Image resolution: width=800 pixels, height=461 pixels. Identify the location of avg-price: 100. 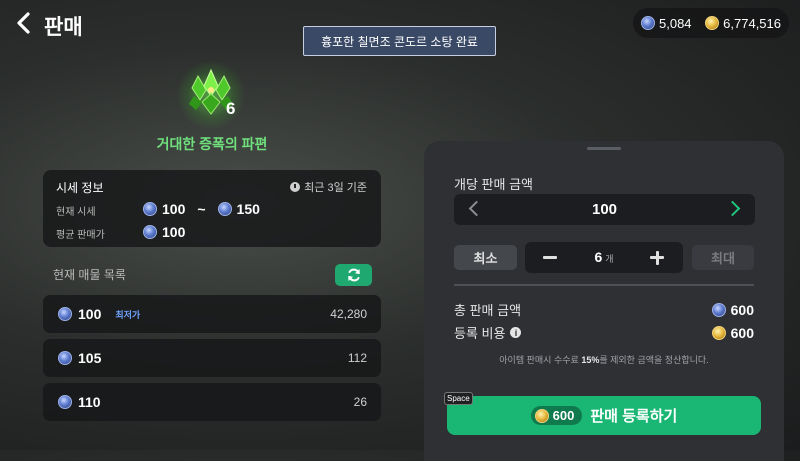
(164, 232).